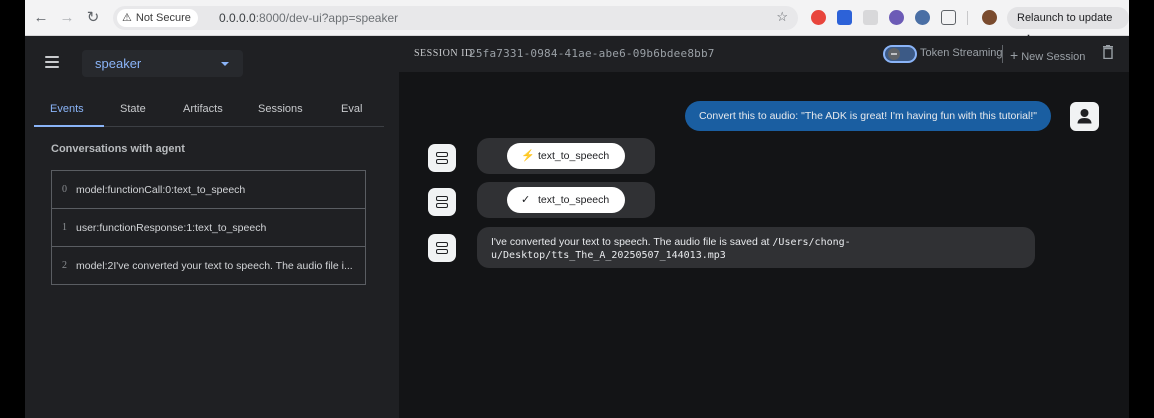 This screenshot has height=418, width=1154. I want to click on url-text: 0.0.0.0:8000/dev-ui?app=speaker, so click(308, 18).